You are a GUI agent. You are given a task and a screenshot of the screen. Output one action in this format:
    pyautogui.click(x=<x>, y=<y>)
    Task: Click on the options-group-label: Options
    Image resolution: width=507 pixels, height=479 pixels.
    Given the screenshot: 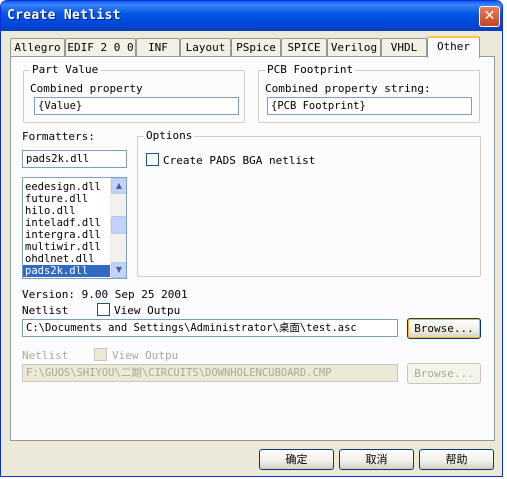 What is the action you would take?
    pyautogui.click(x=169, y=136)
    